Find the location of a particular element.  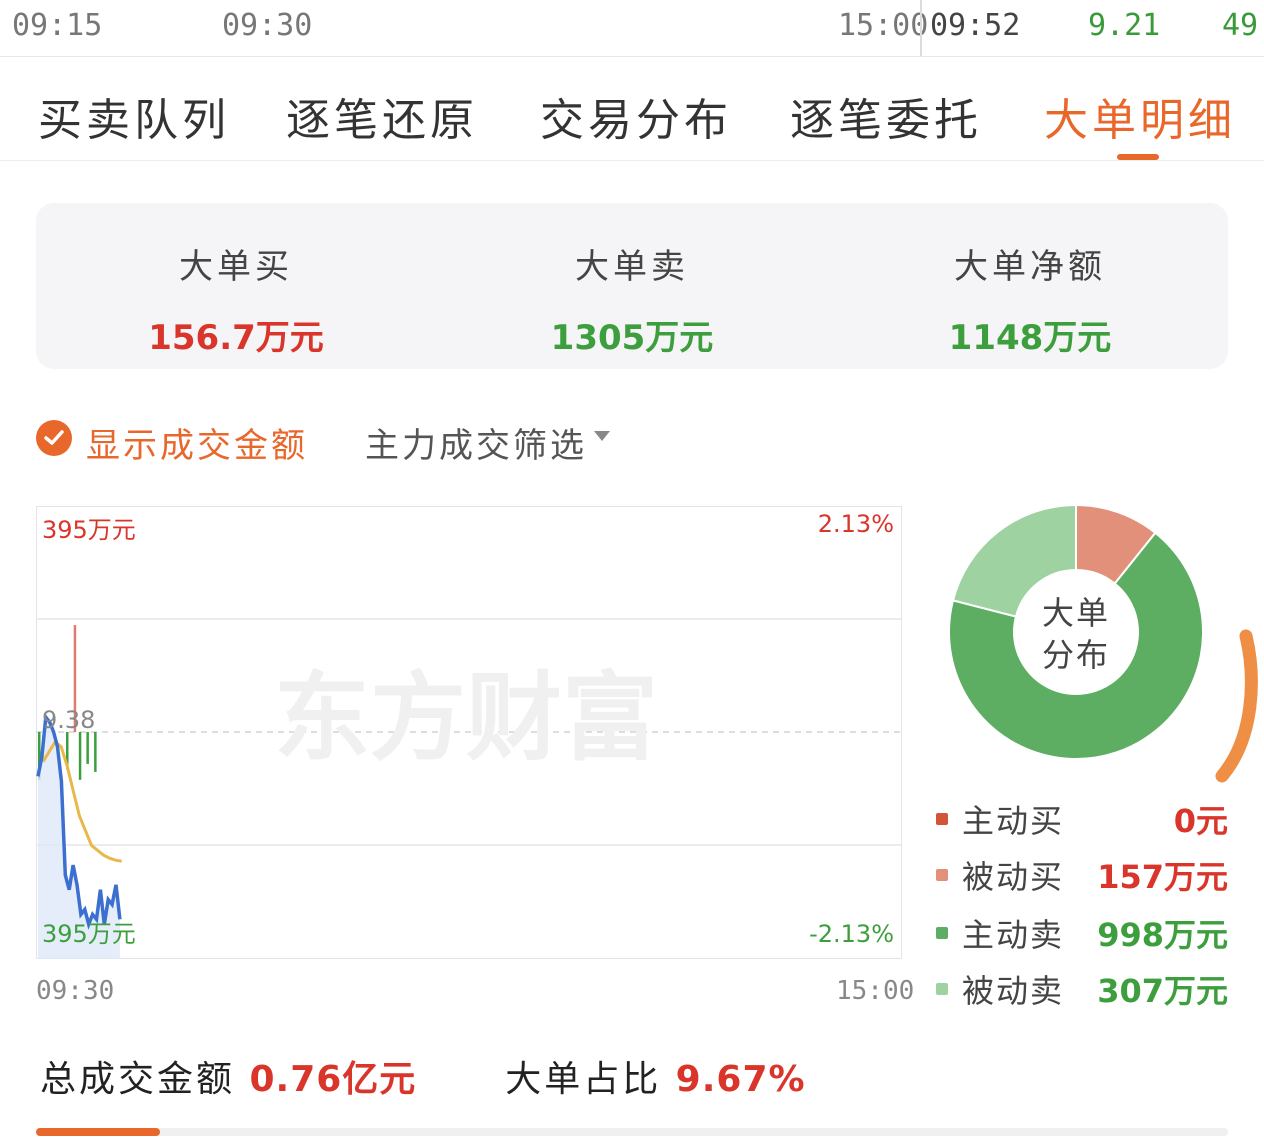

top-left-amount-label: 395万元 is located at coordinates (89, 530).